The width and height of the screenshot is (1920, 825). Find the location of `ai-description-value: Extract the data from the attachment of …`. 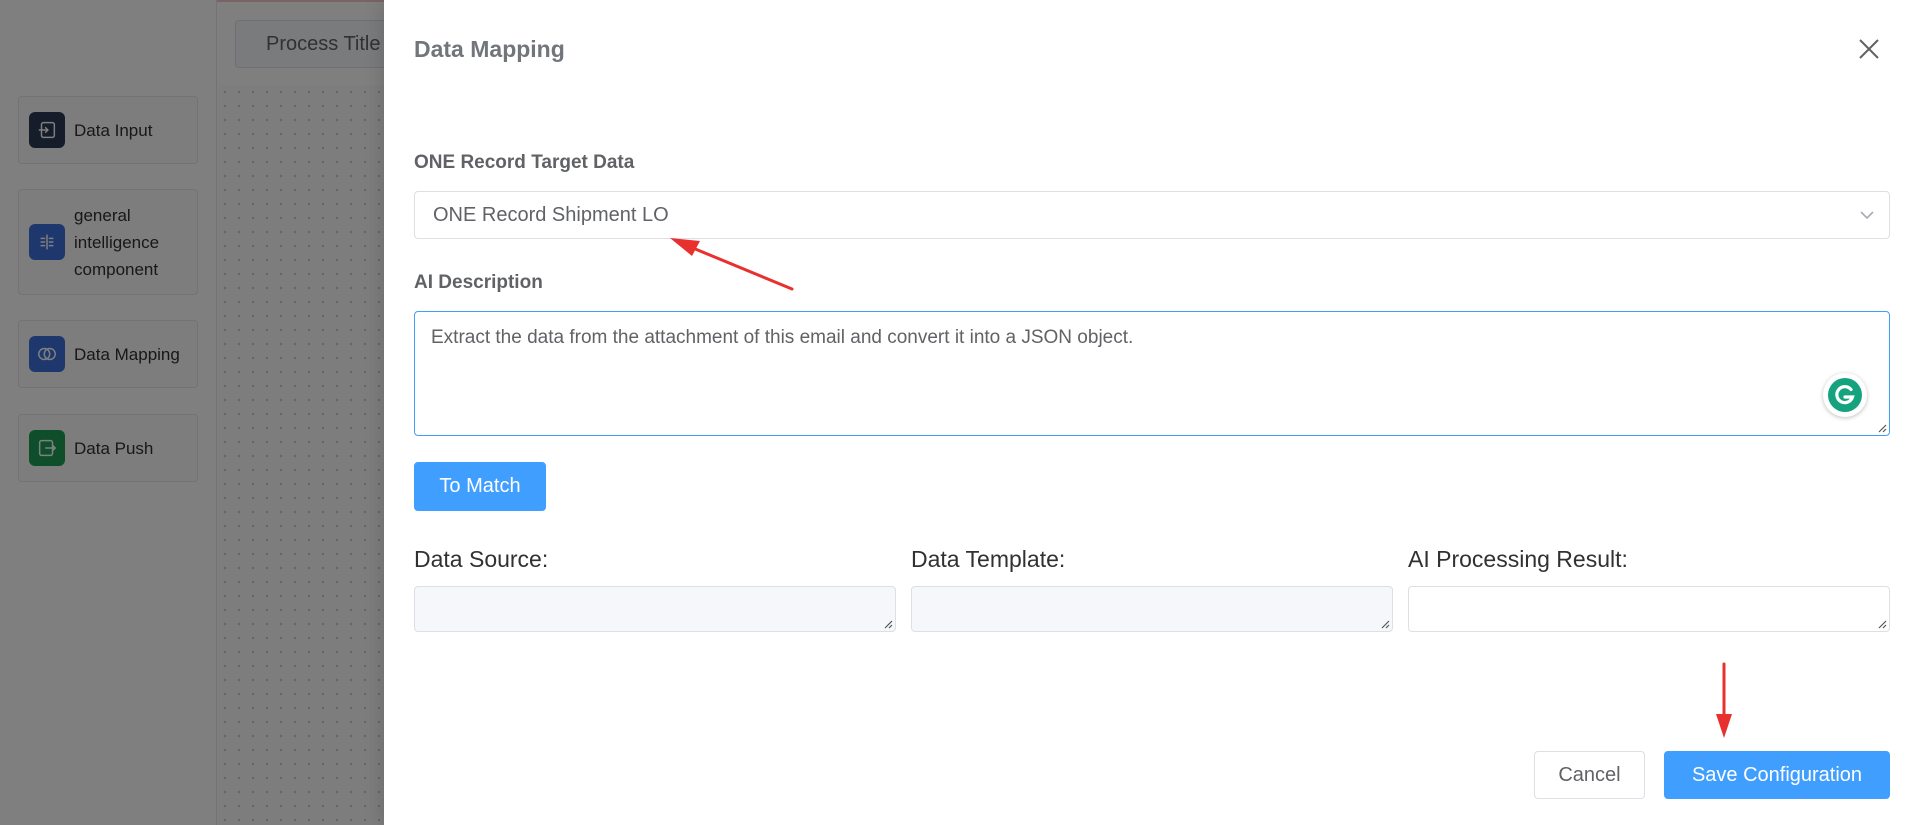

ai-description-value: Extract the data from the attachment of … is located at coordinates (782, 337).